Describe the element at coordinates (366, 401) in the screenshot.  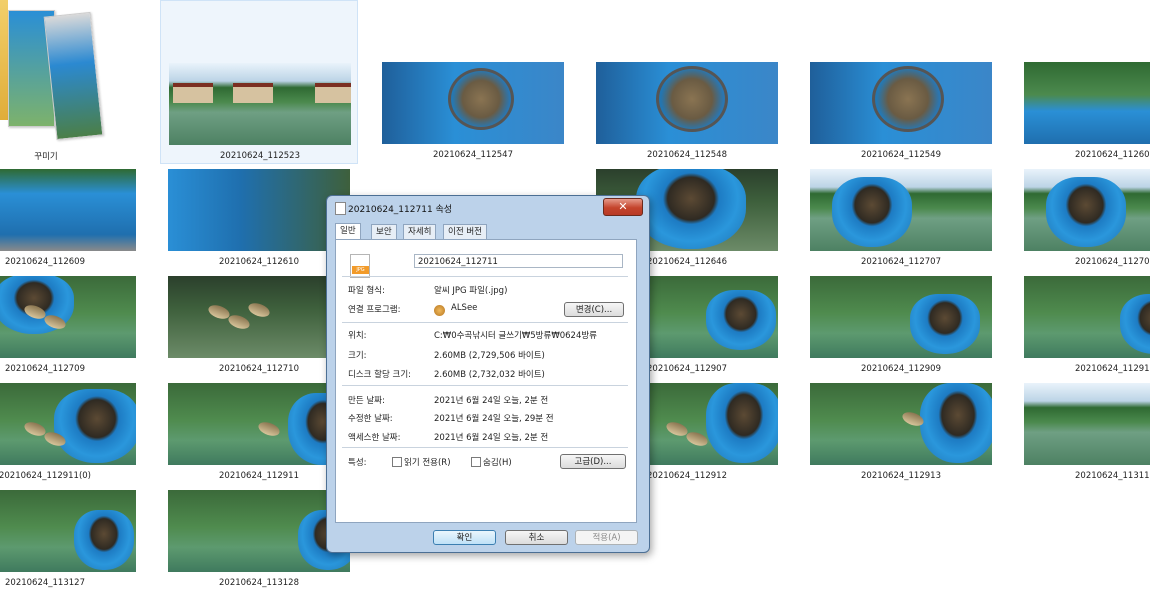
I see `created-label: 만든 날짜:` at that location.